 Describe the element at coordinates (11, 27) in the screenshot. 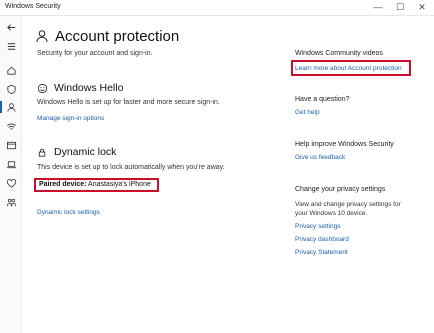

I see `back-arrow-icon` at that location.